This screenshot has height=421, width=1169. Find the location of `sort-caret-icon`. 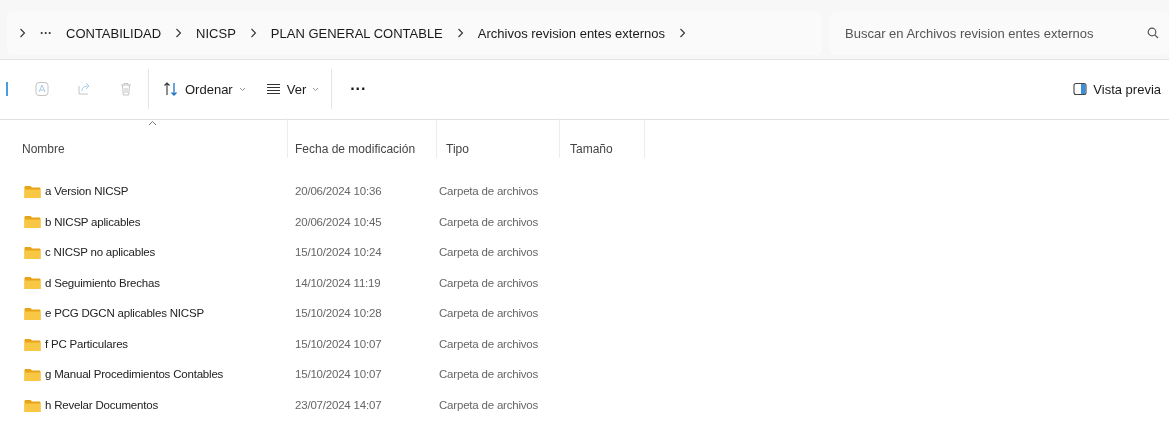

sort-caret-icon is located at coordinates (152, 123).